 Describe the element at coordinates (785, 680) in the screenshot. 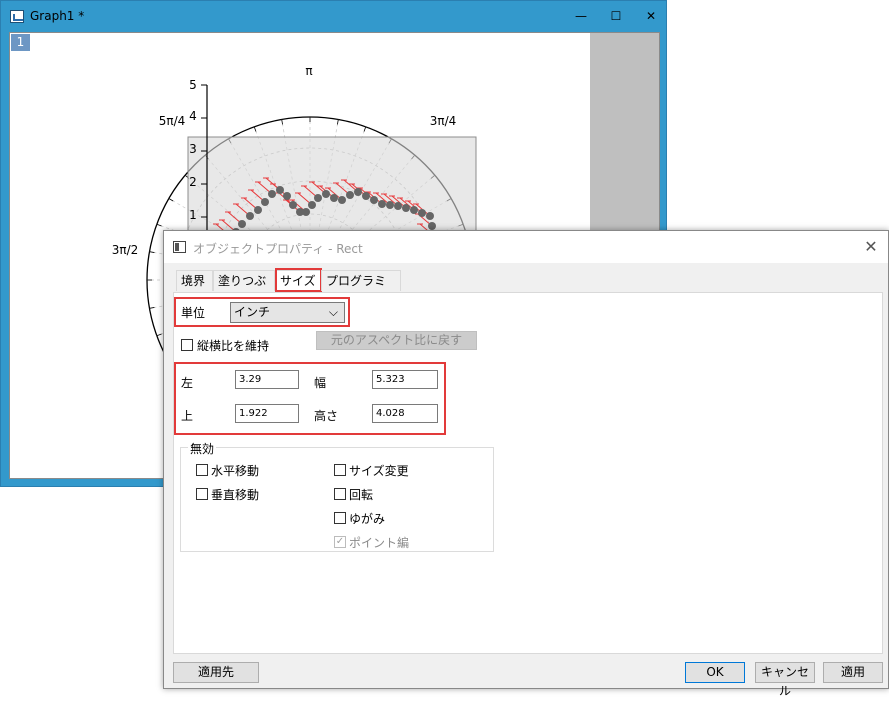

I see `cancel-button: キャンセル` at that location.